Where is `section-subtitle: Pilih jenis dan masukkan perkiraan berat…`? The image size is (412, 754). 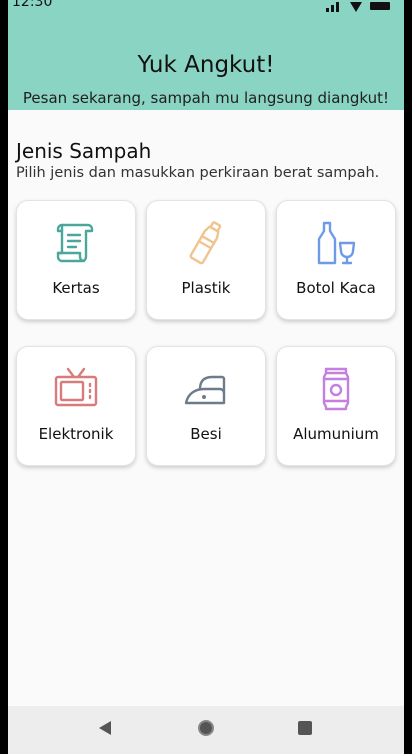 section-subtitle: Pilih jenis dan masukkan perkiraan berat… is located at coordinates (198, 173).